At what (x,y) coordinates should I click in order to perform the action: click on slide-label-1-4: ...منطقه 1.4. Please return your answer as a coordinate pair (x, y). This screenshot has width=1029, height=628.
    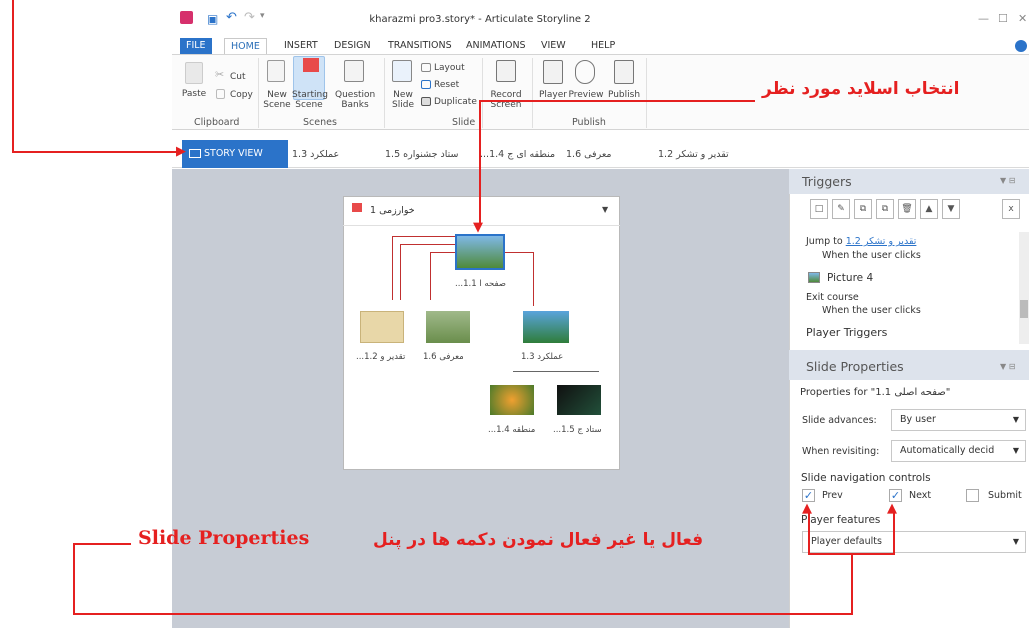
    Looking at the image, I should click on (512, 430).